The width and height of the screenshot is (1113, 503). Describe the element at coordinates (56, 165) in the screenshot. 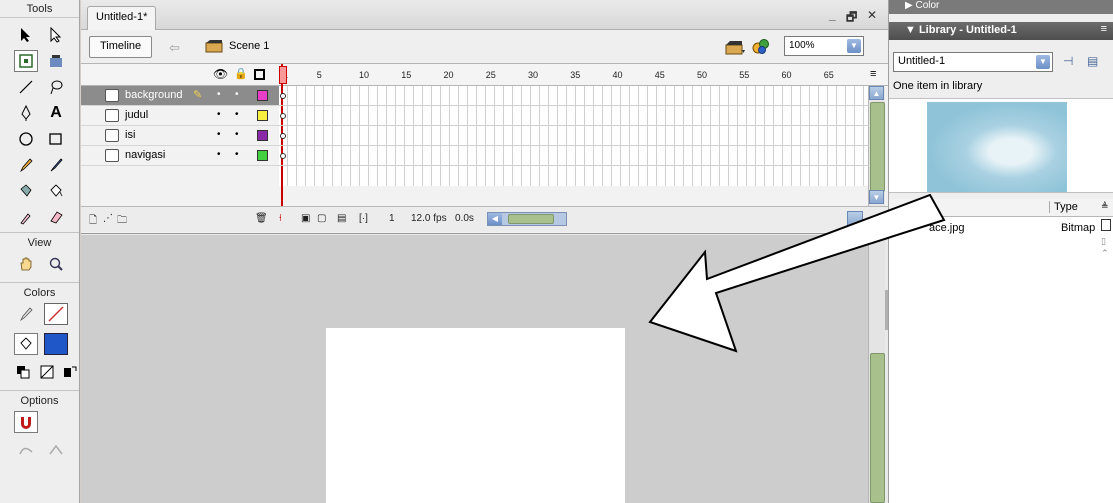

I see `brush-icon` at that location.